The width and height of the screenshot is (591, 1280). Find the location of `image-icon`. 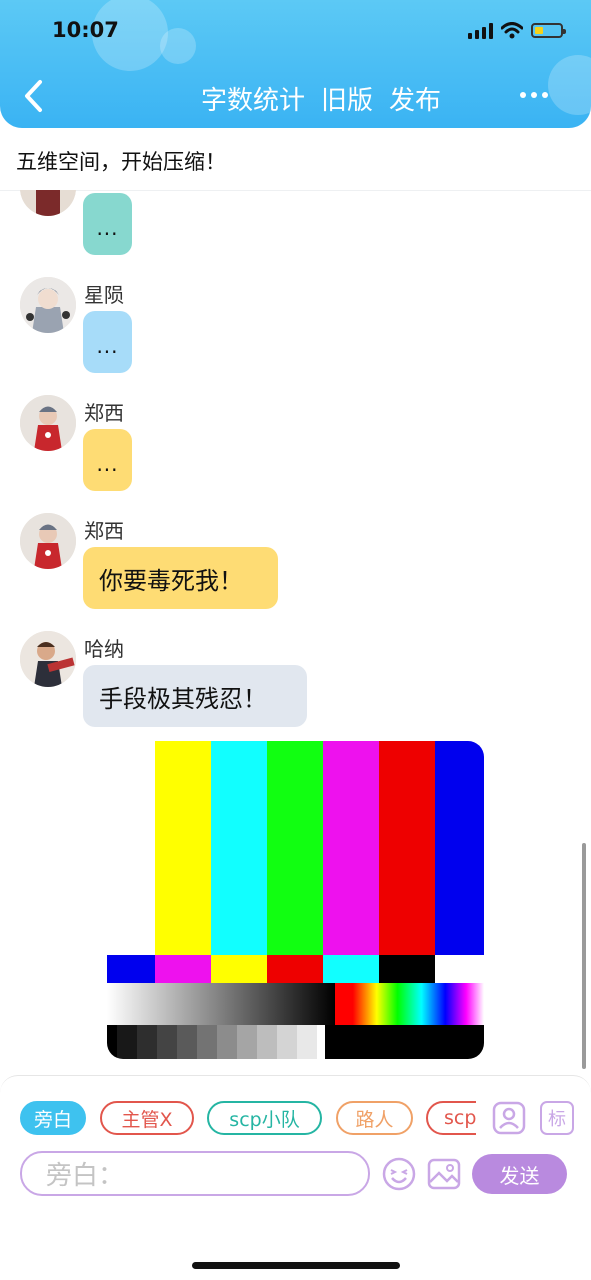

image-icon is located at coordinates (444, 1174).